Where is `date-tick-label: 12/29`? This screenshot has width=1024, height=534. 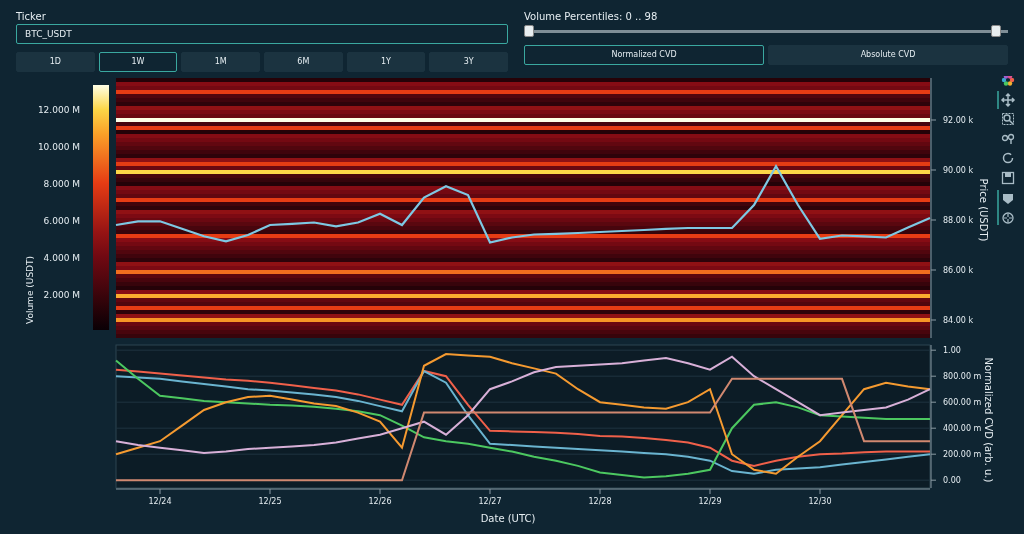 date-tick-label: 12/29 is located at coordinates (710, 501).